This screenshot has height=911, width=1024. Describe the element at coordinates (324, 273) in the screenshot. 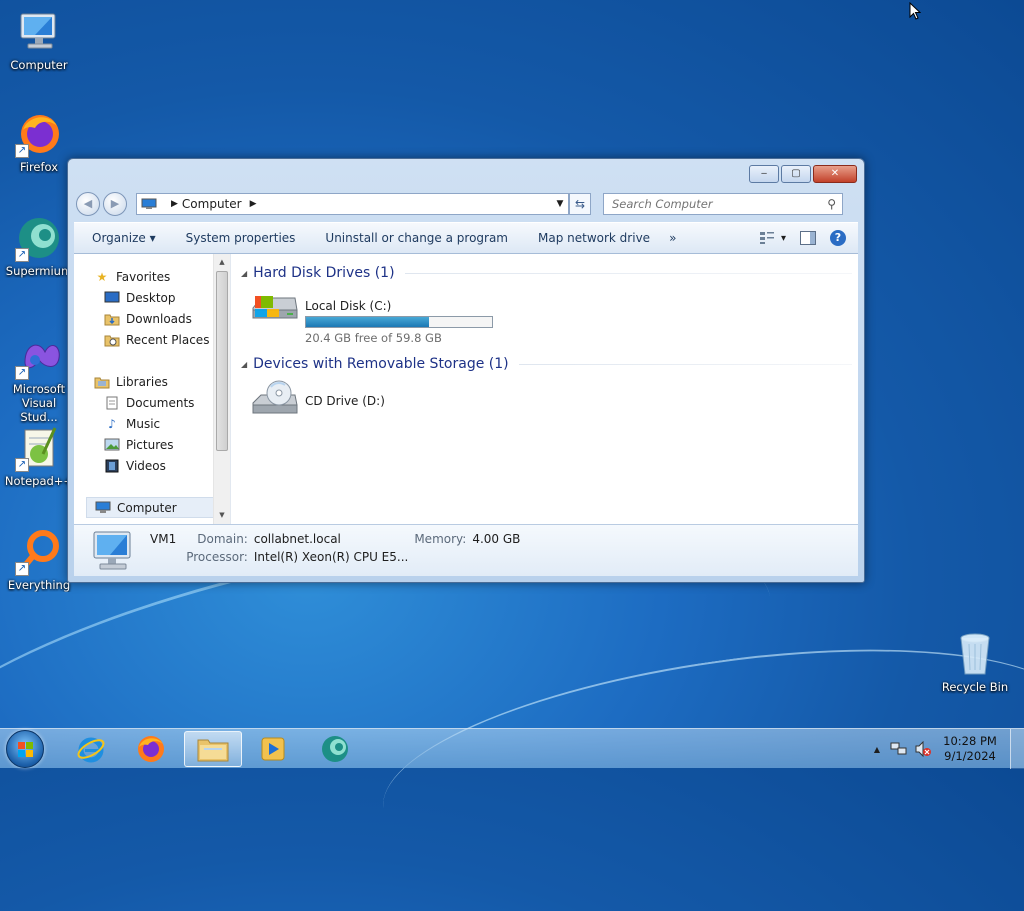

I see `group-title: Hard Disk Drives (1)` at that location.